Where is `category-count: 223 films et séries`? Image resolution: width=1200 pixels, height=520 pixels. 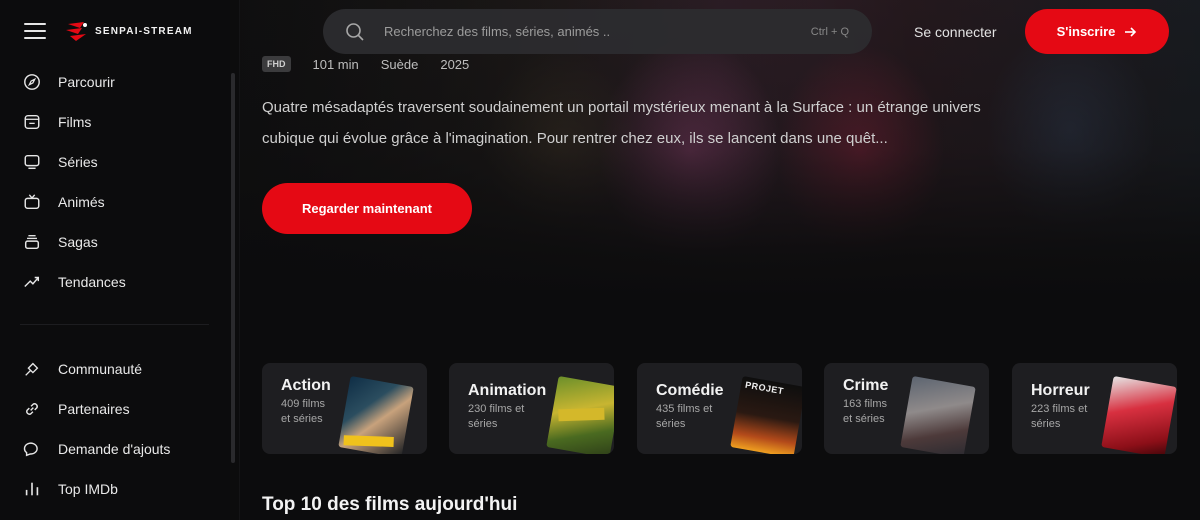
category-count: 223 films et séries is located at coordinates (1059, 416).